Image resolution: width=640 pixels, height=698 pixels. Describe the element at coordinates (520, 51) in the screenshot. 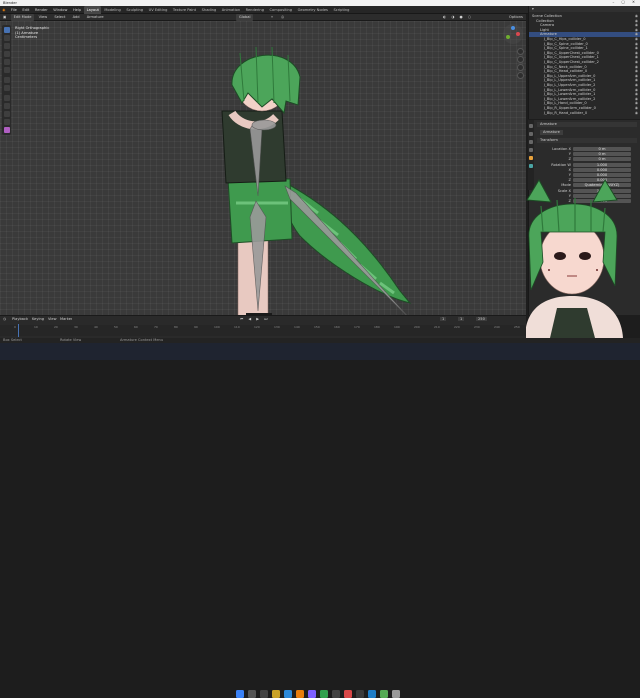

I see `zoom-icon` at that location.